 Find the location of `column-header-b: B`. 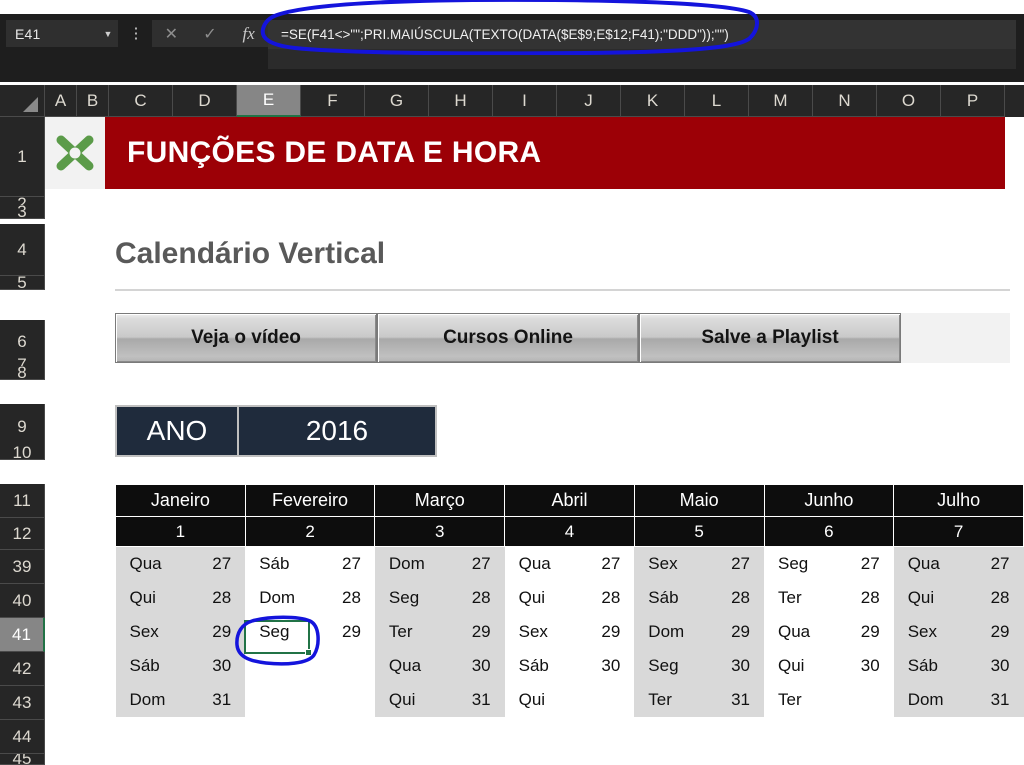

column-header-b: B is located at coordinates (93, 101).